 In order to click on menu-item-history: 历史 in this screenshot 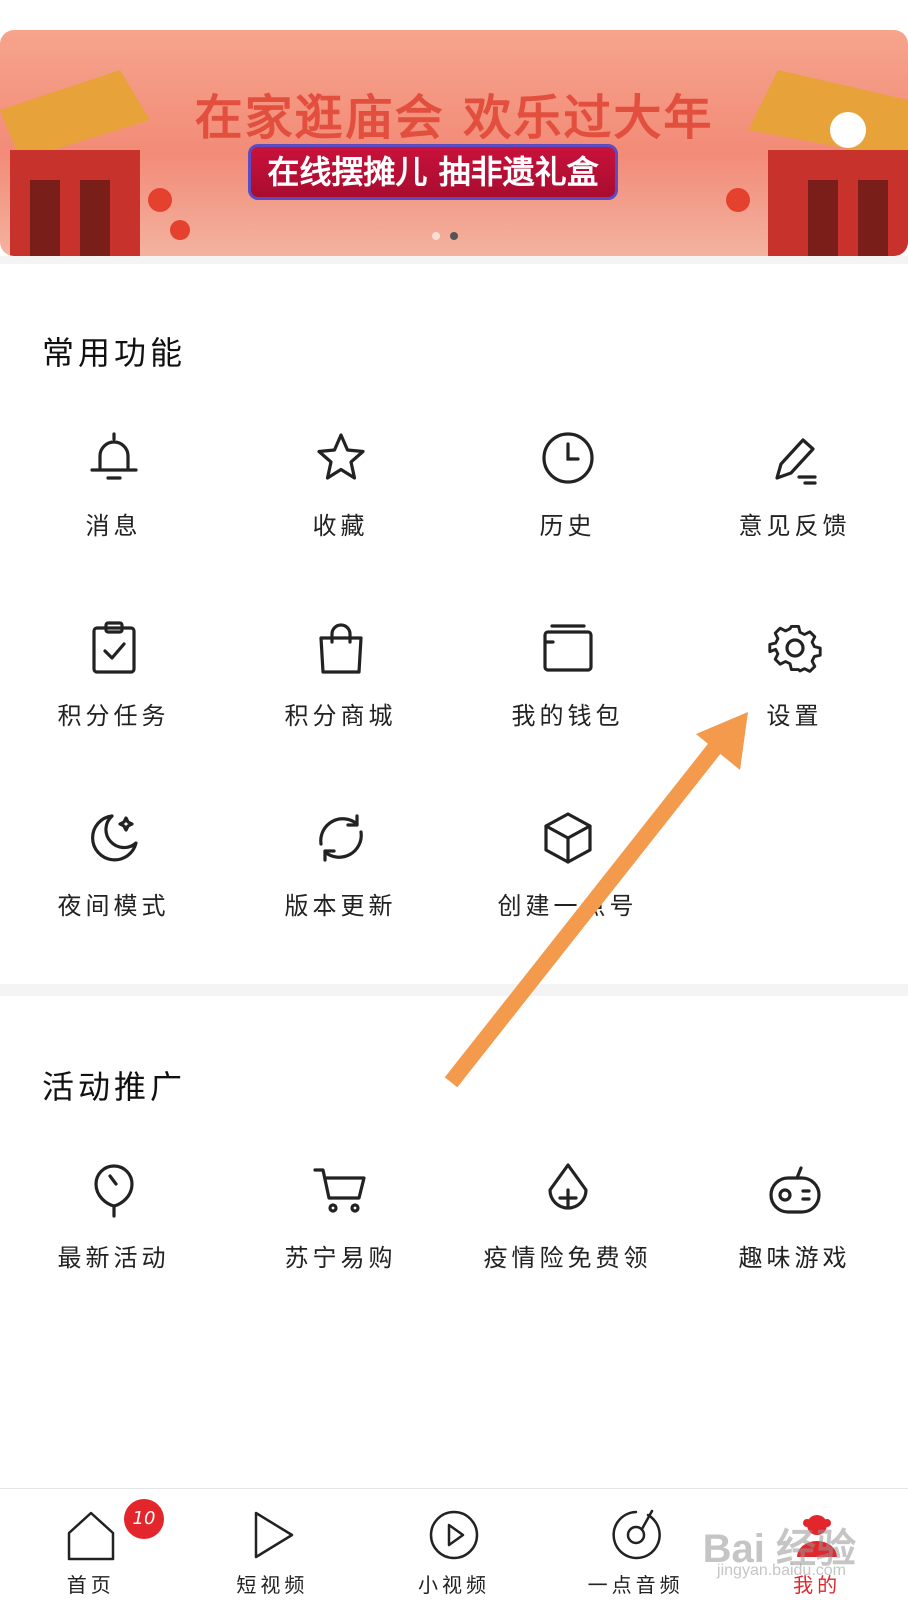, I will do `click(567, 484)`.